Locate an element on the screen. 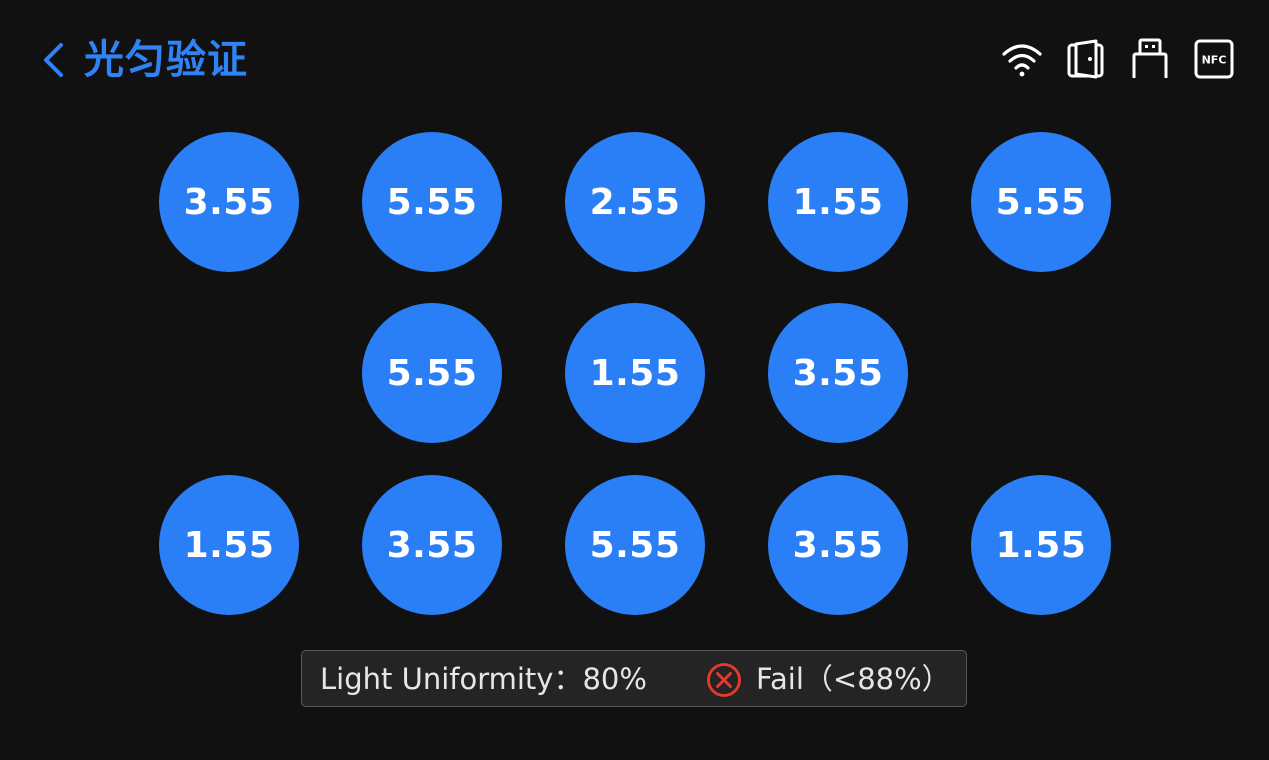  fail-circle-x-icon is located at coordinates (724, 679).